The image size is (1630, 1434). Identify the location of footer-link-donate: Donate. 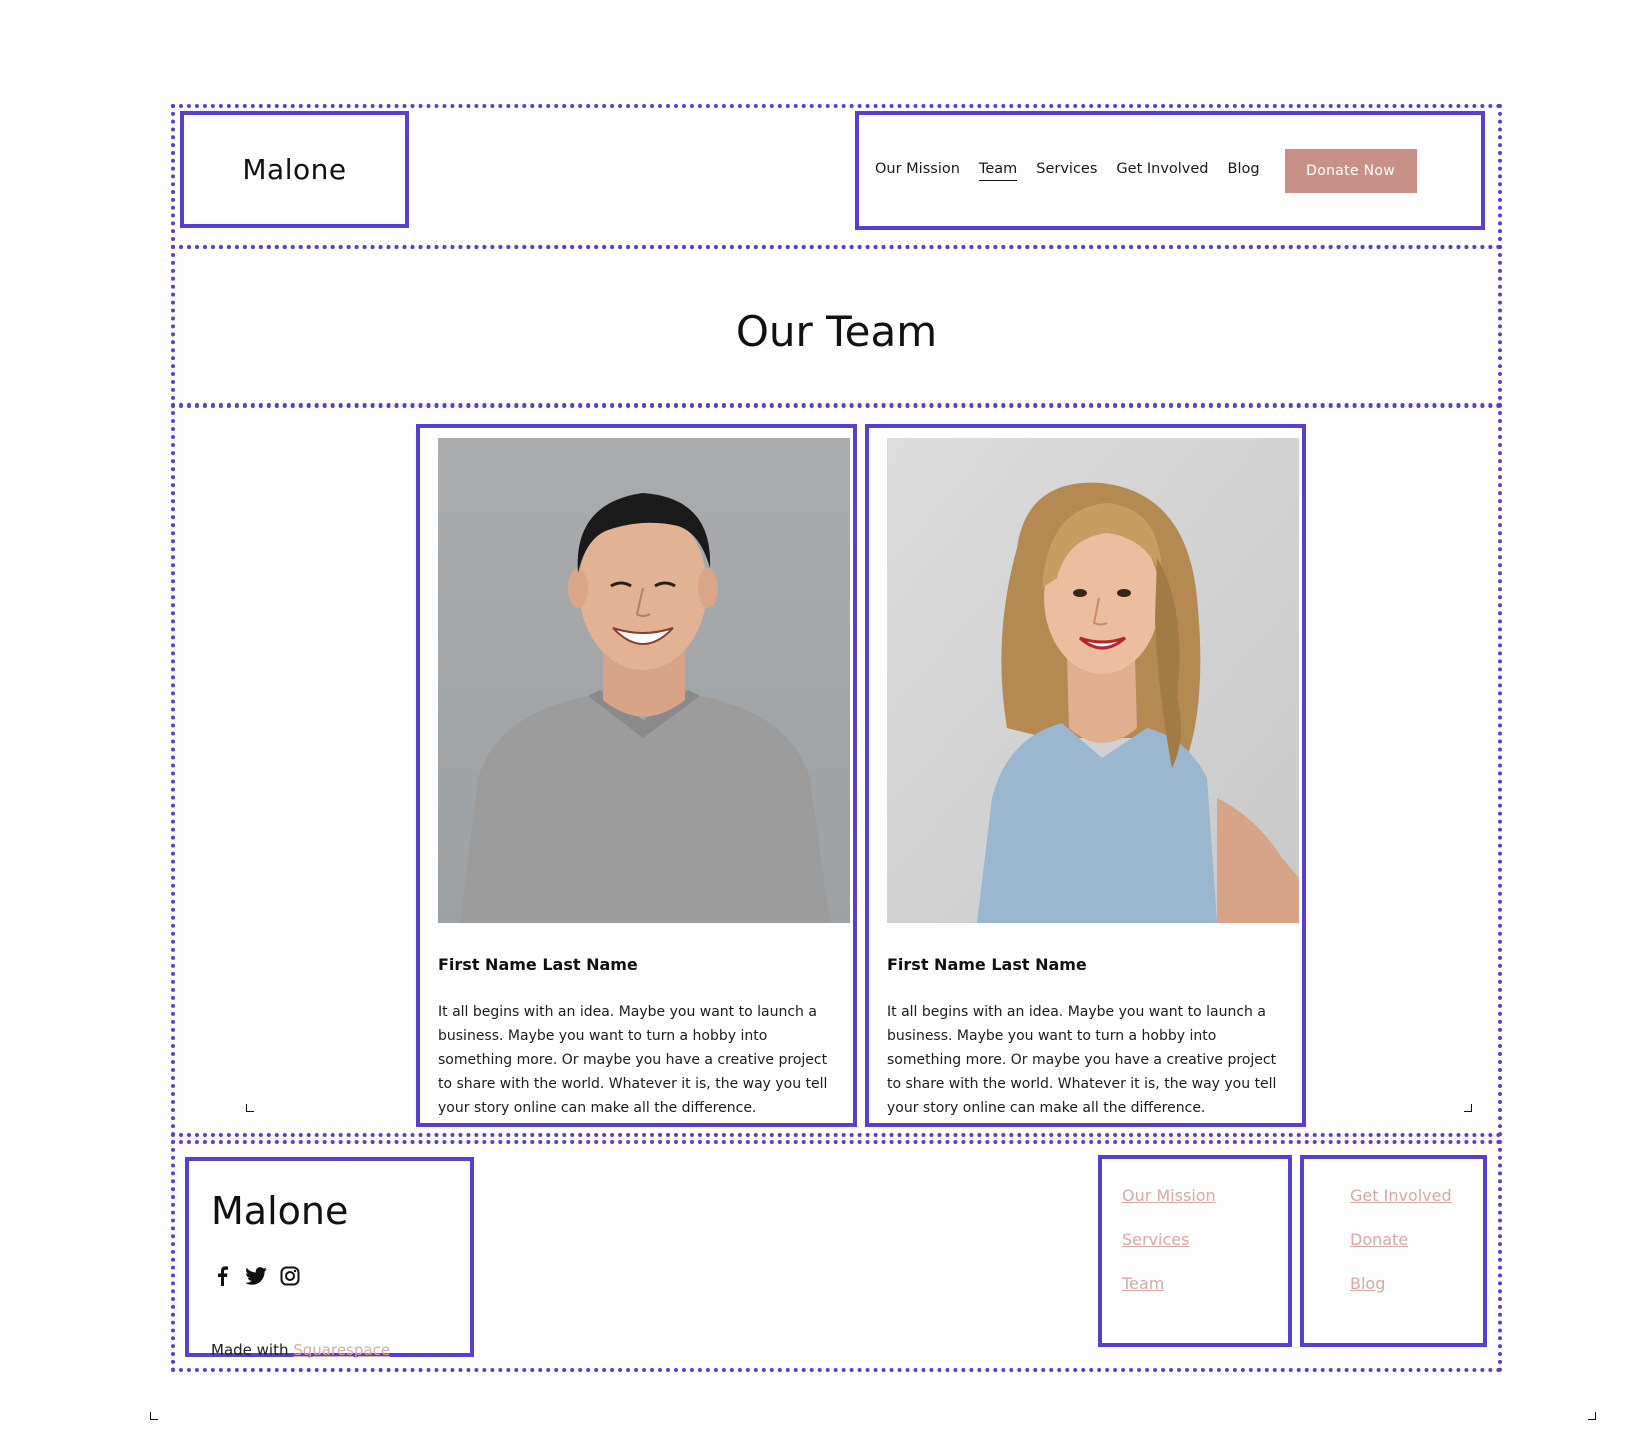
(1416, 1240).